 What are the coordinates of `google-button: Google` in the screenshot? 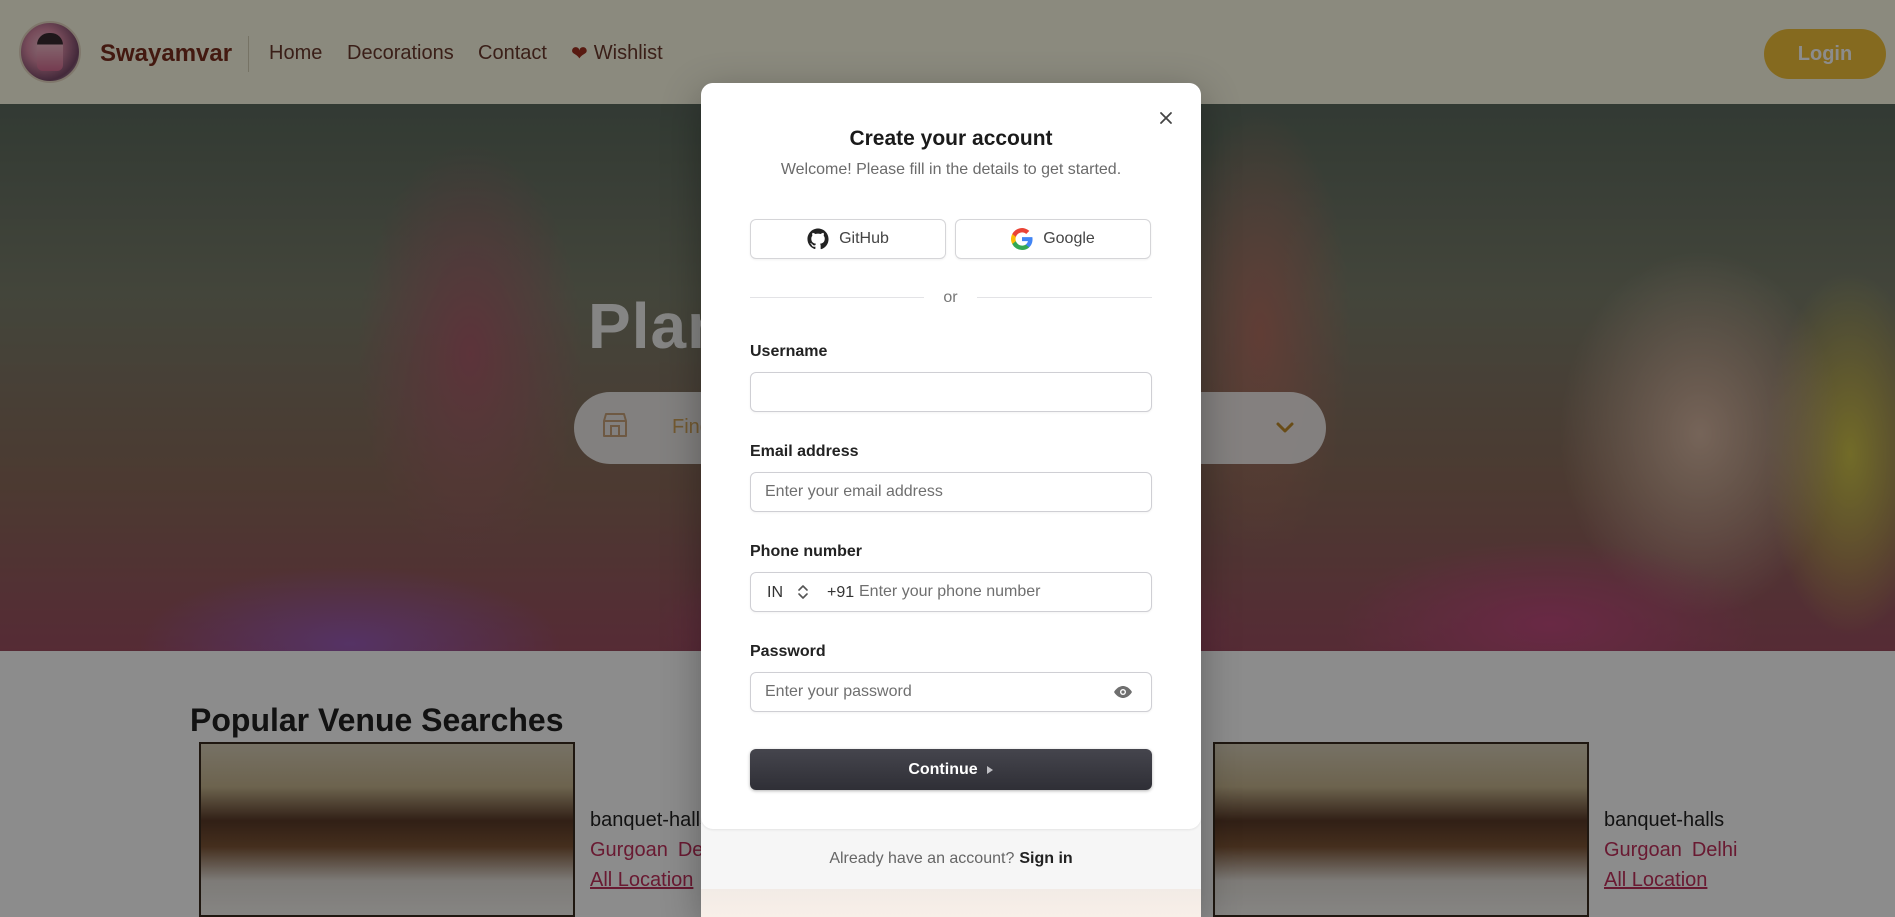 It's located at (1053, 239).